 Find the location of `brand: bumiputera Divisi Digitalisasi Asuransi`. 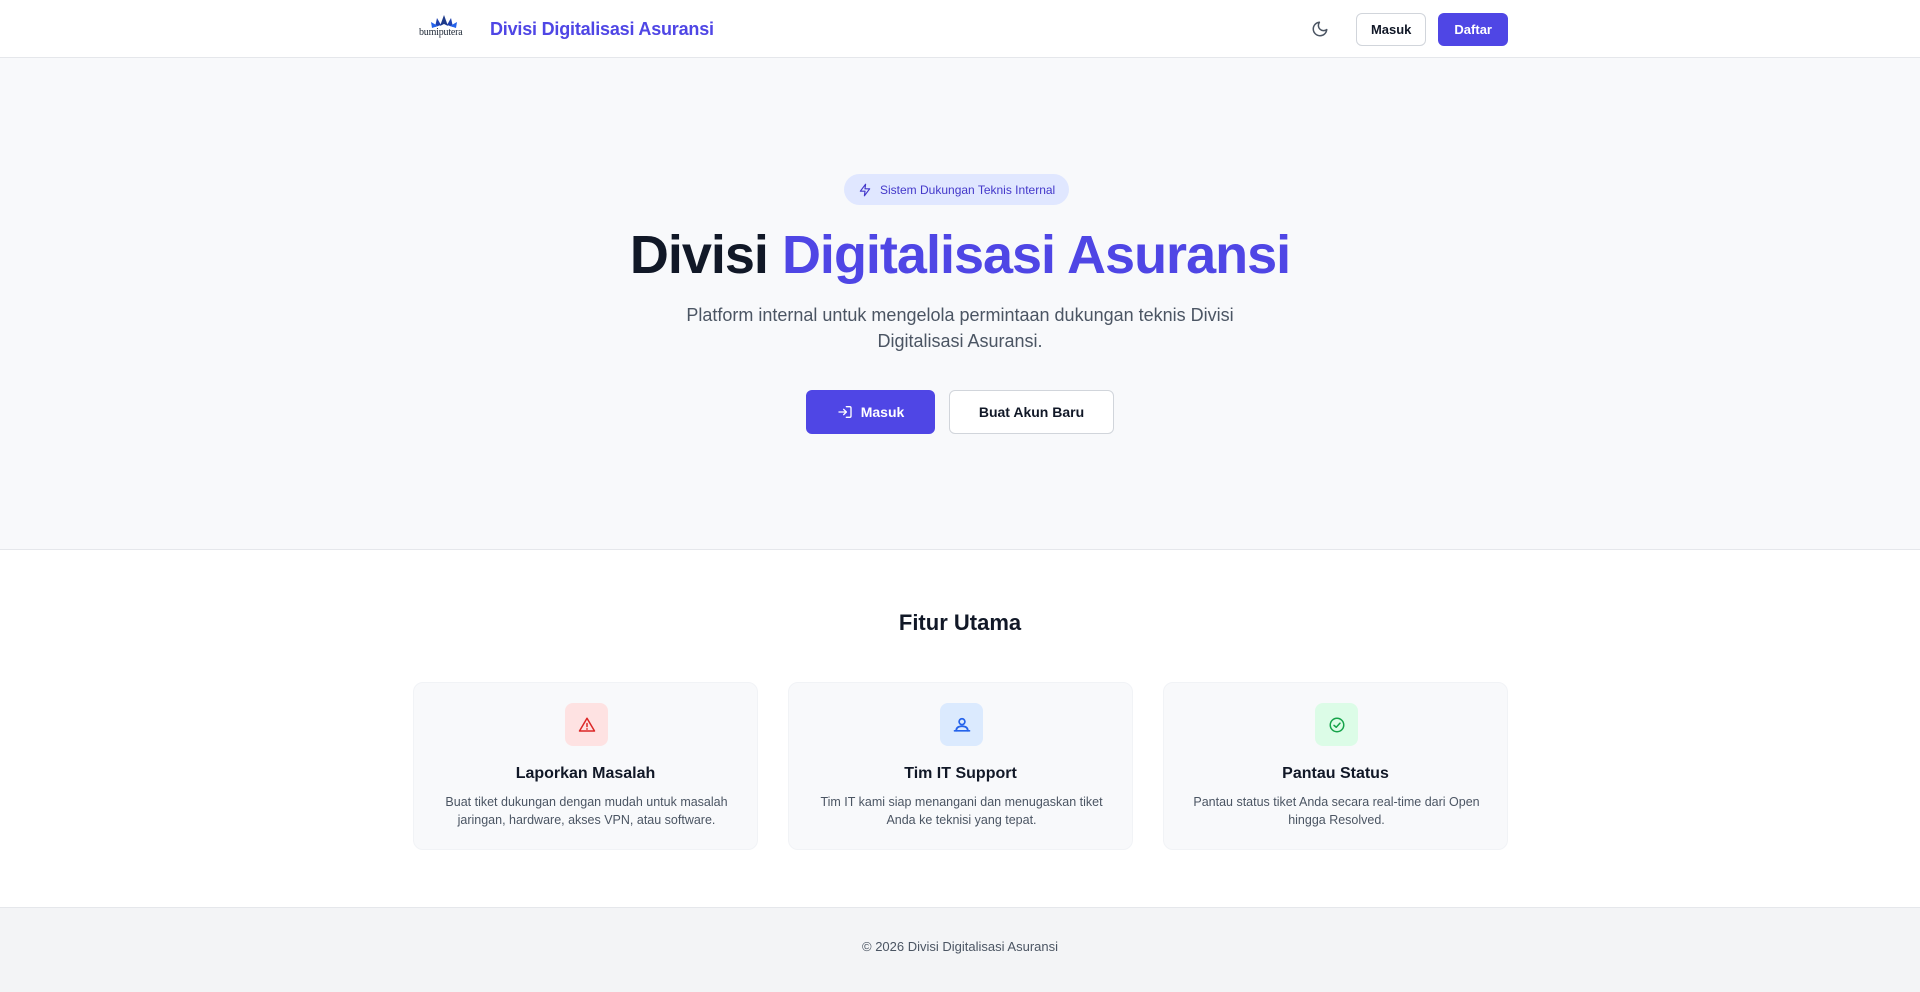

brand: bumiputera Divisi Digitalisasi Asuransi is located at coordinates (566, 29).